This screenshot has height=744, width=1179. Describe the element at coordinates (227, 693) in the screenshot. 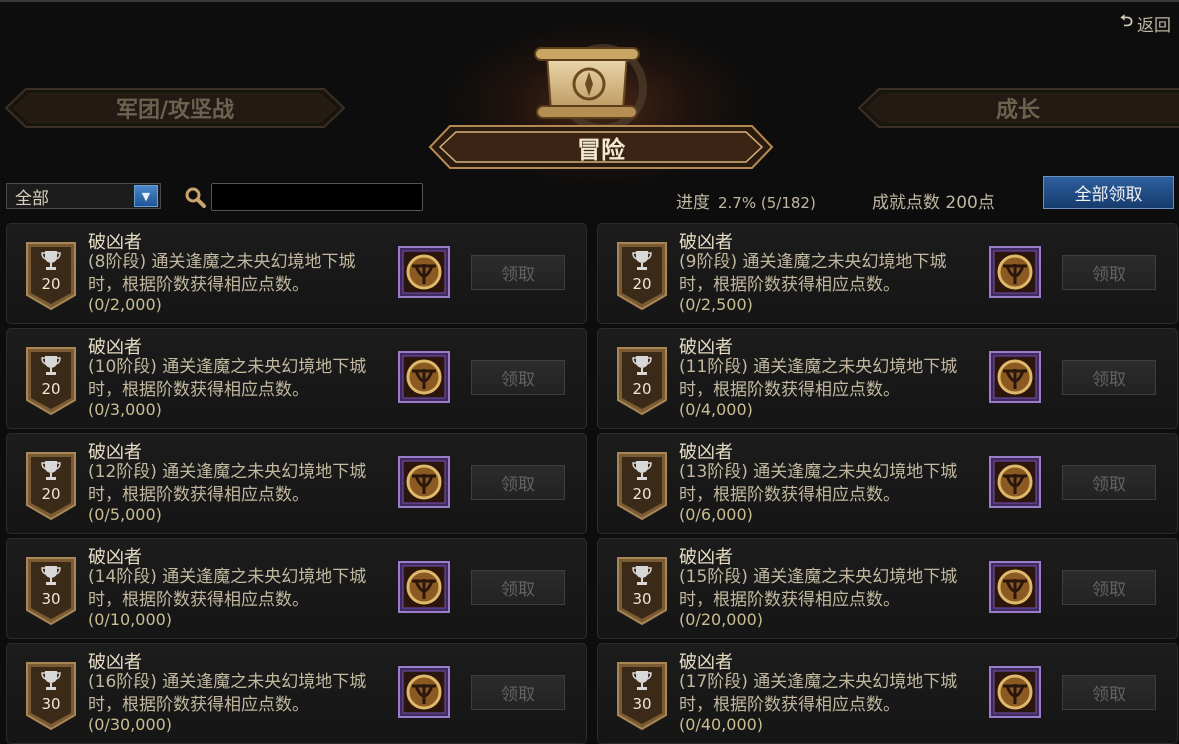

I see `achievement-description: (16阶段) 通关逢魔之未央幻境地下城时，根据阶数获得相应点数。` at that location.